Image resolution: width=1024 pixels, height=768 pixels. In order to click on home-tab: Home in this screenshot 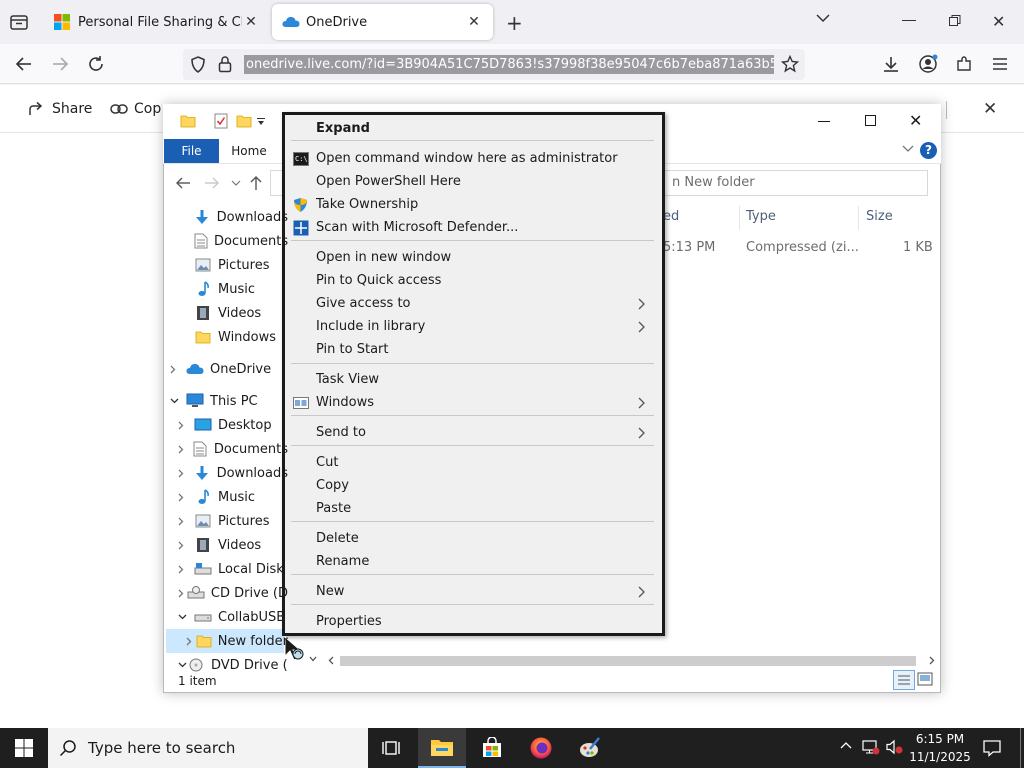, I will do `click(249, 151)`.